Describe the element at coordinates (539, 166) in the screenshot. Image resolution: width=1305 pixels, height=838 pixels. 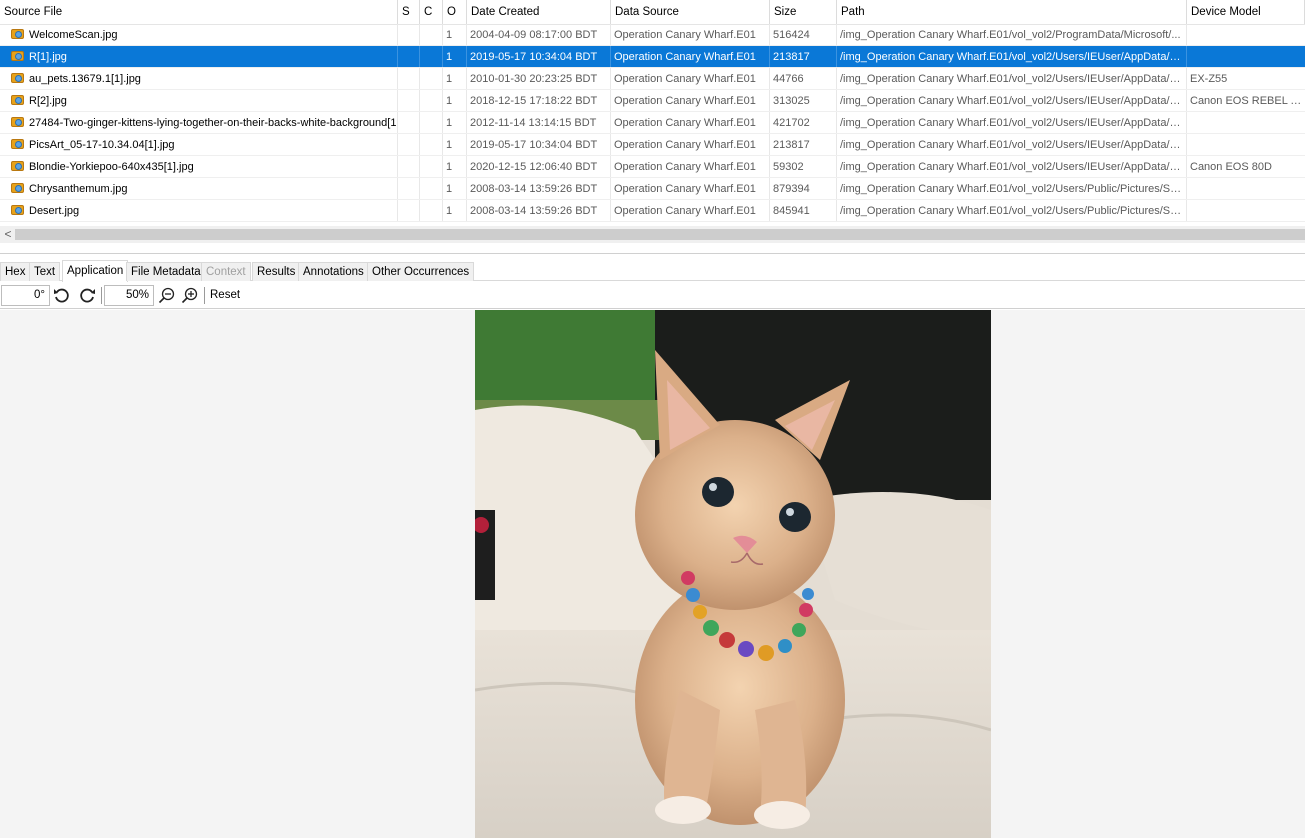
I see `date-cell: 2020-12-15 12:06:40 BDT` at that location.